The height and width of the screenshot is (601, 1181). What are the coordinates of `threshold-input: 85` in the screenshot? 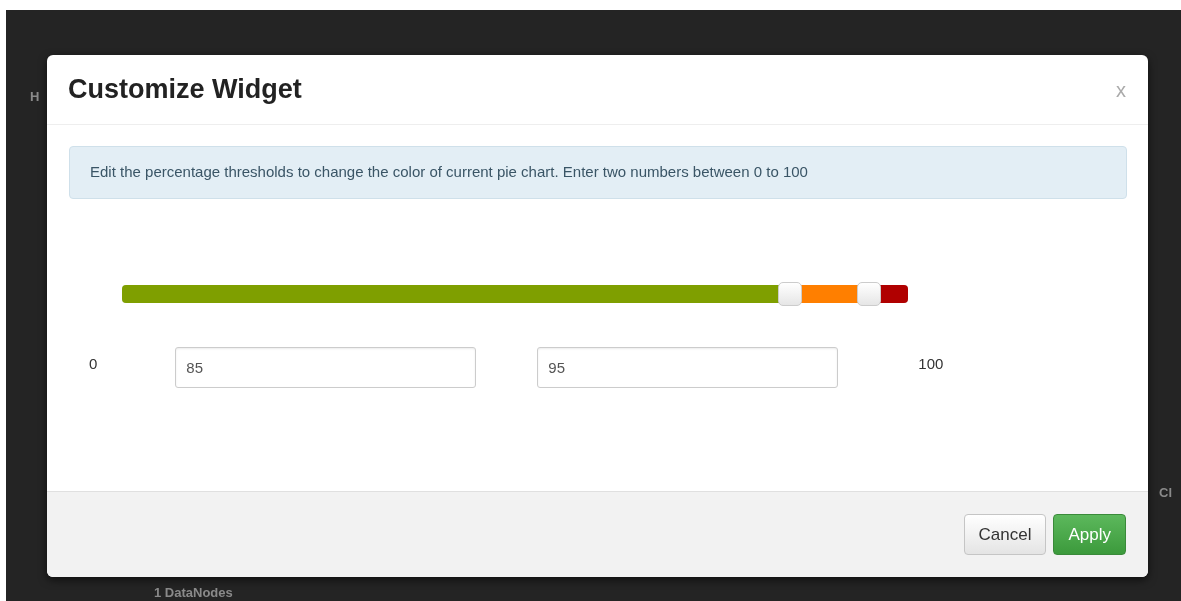 It's located at (326, 367).